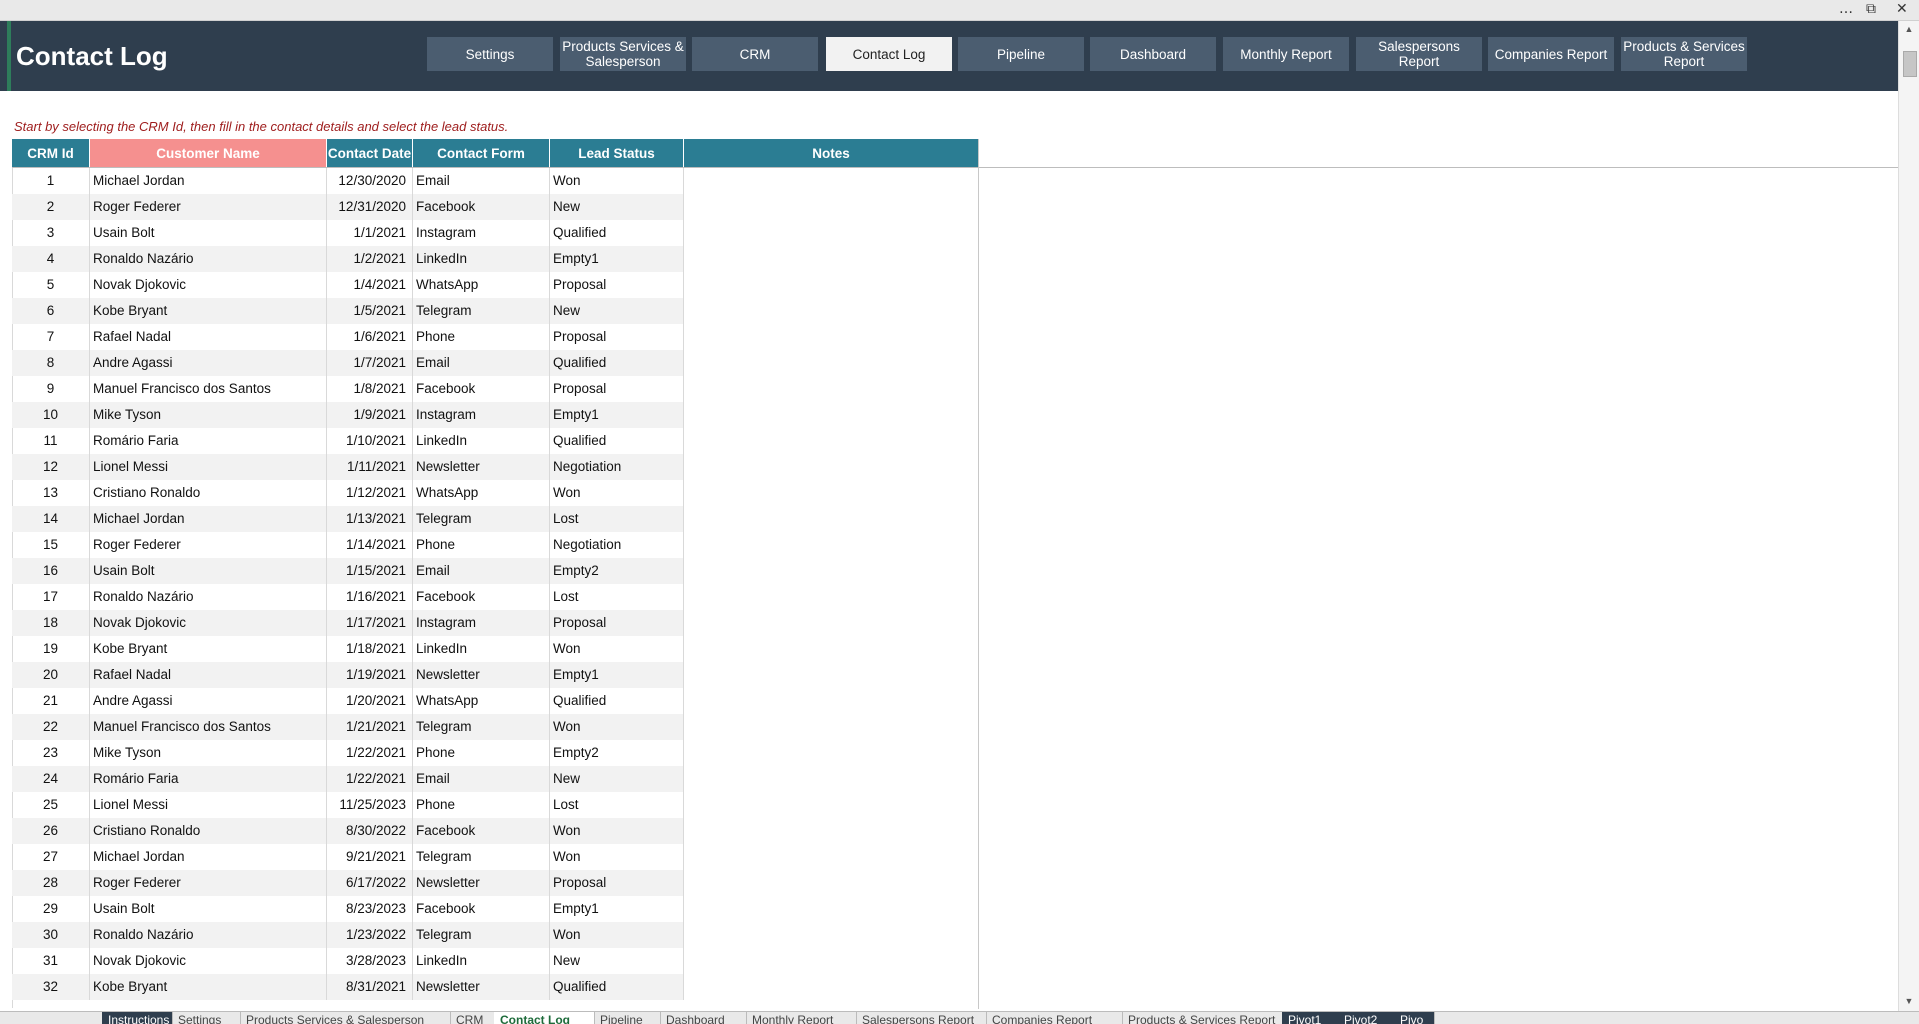  I want to click on table-row: 14 Michael Jordan 1/13/2021 Telegram Lost, so click(348, 519).